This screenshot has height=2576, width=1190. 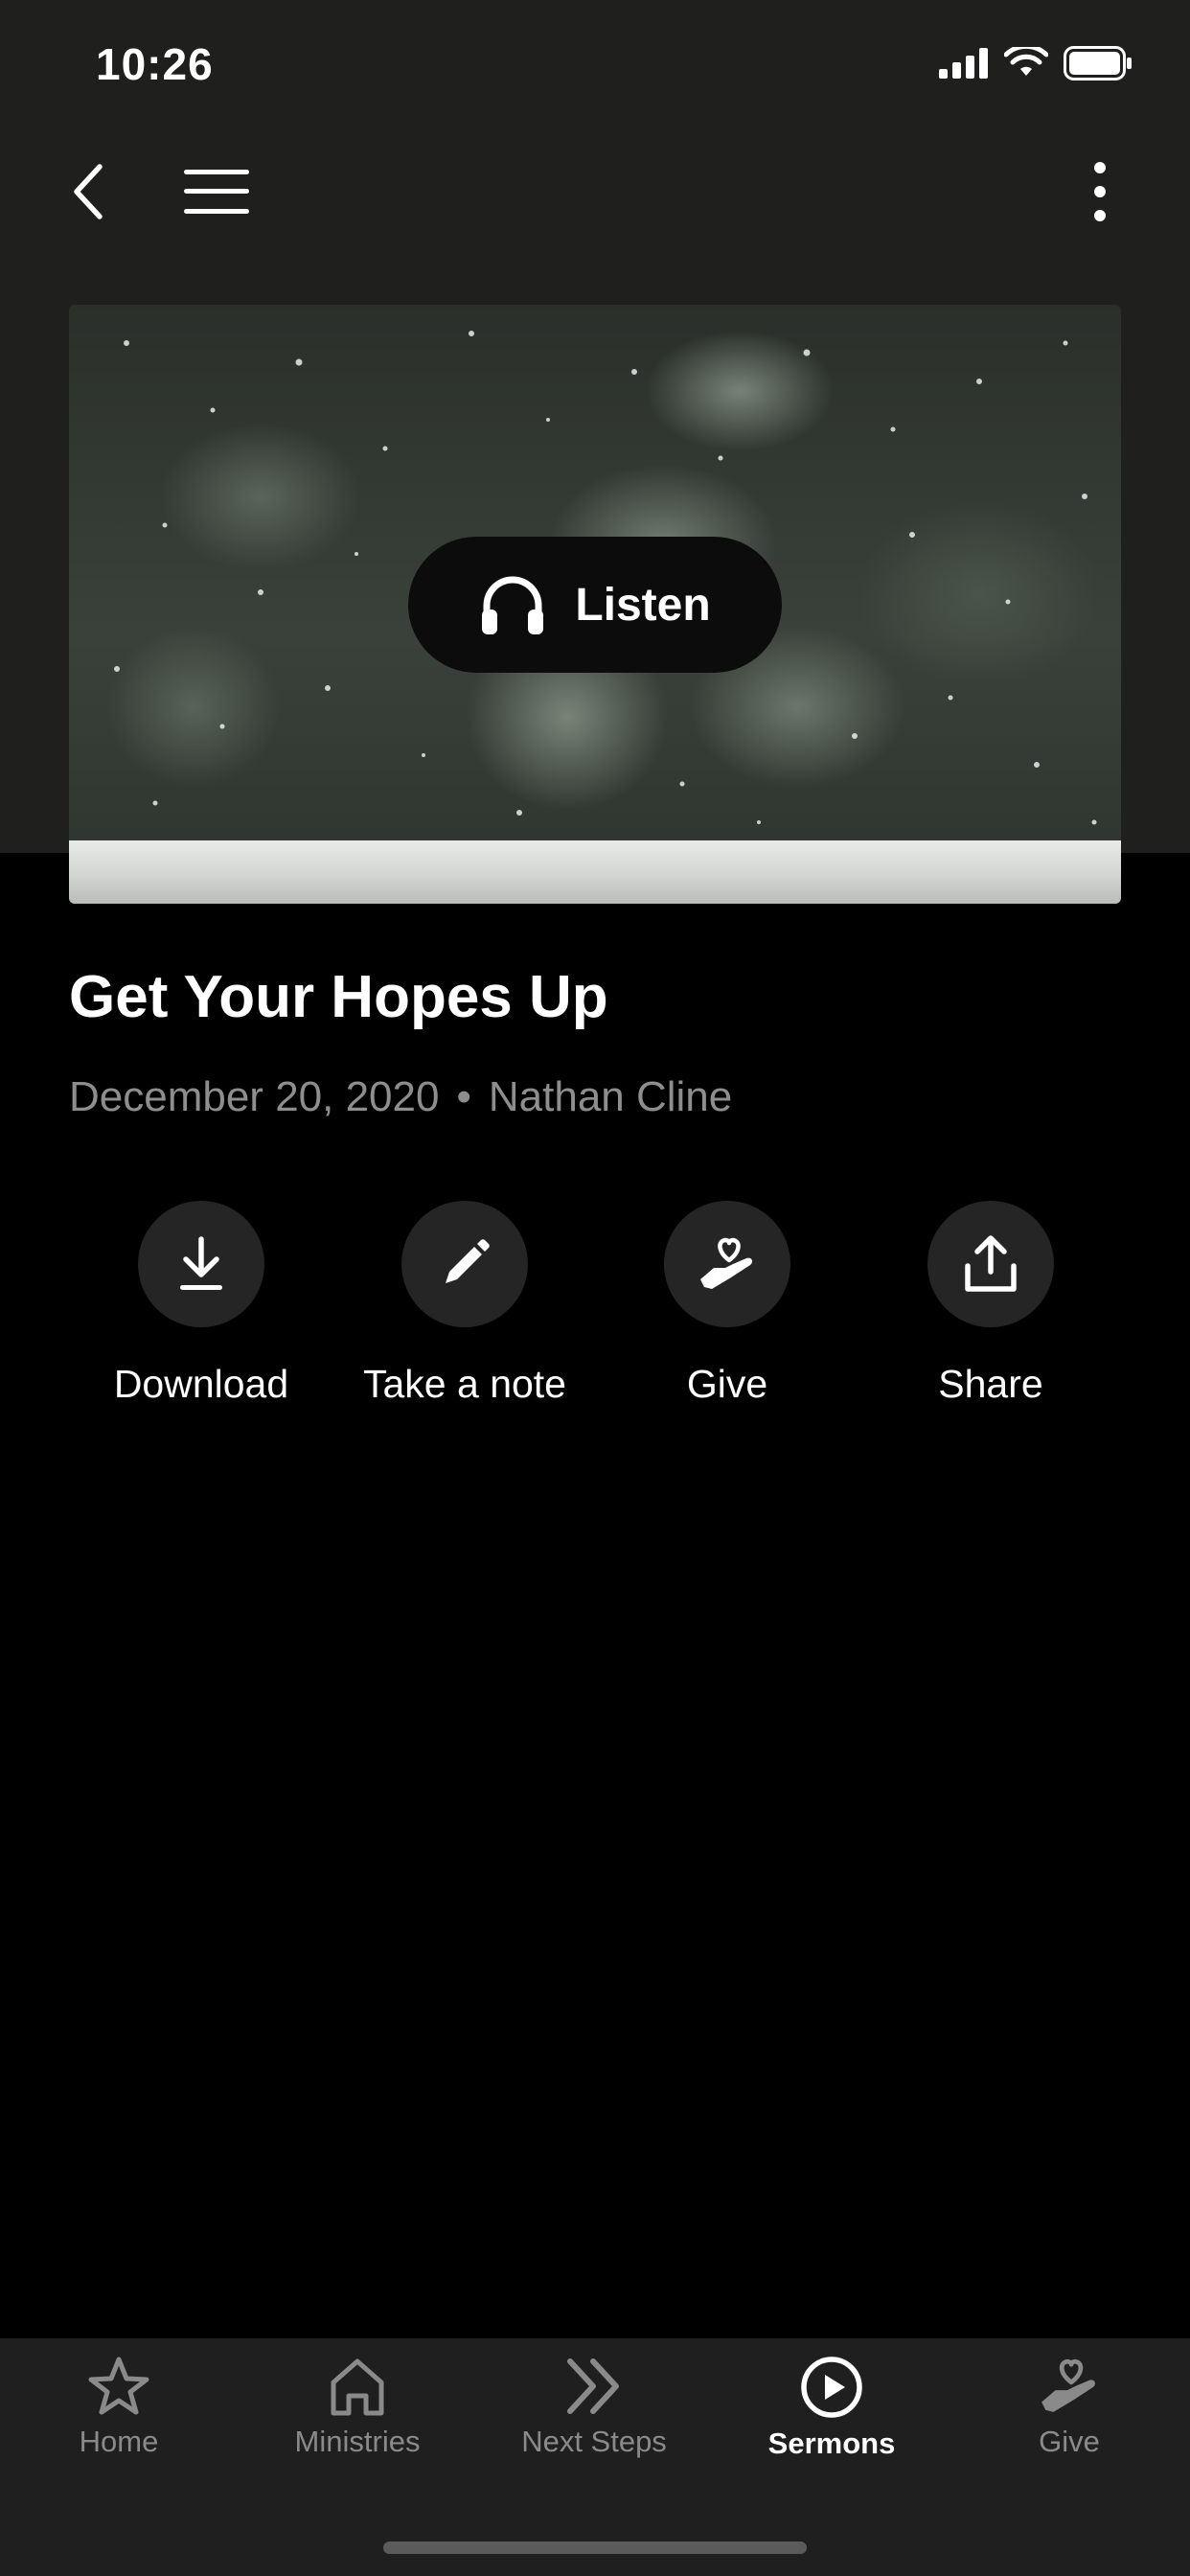 I want to click on share-label: Share, so click(x=990, y=1384).